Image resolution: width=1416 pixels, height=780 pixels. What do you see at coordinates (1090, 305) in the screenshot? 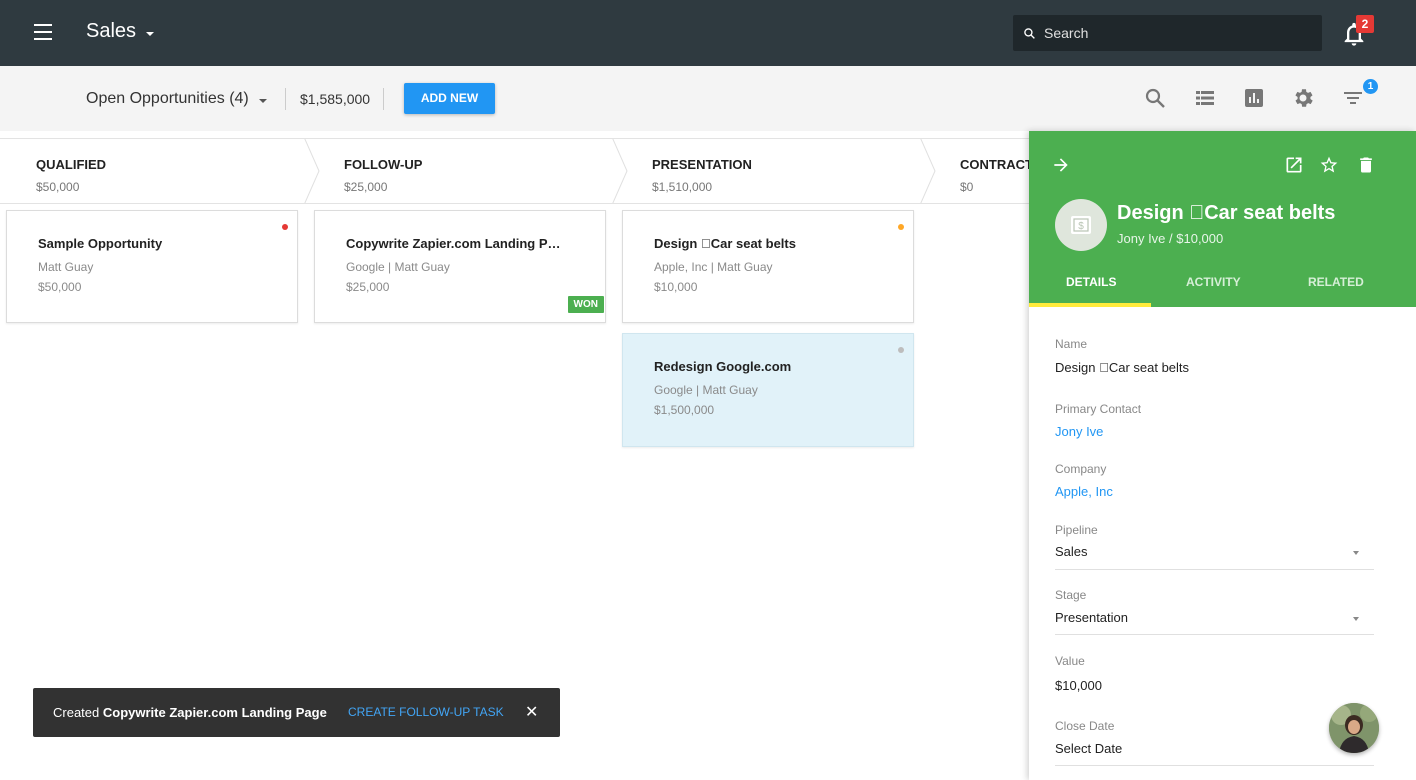
I see `active-tab-indicator` at bounding box center [1090, 305].